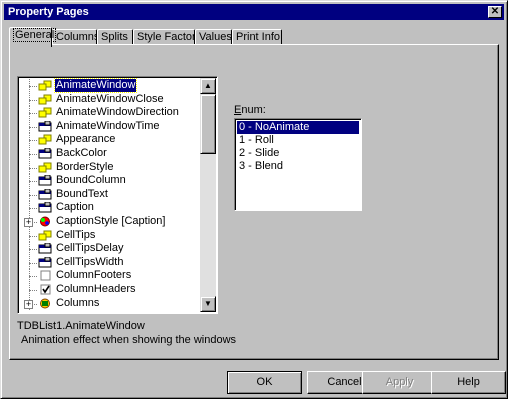  What do you see at coordinates (115, 37) in the screenshot?
I see `tab-splits: Splits` at bounding box center [115, 37].